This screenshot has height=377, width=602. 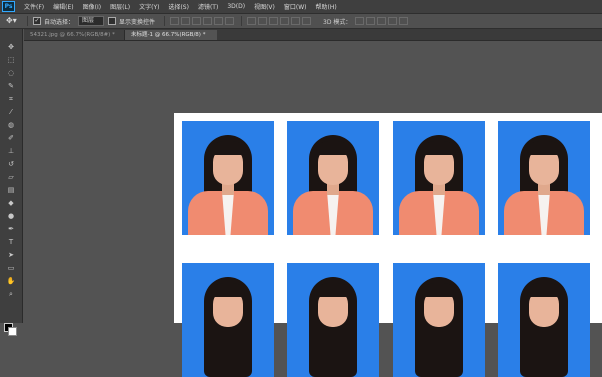 What do you see at coordinates (404, 21) in the screenshot?
I see `scale-3d-icon` at bounding box center [404, 21].